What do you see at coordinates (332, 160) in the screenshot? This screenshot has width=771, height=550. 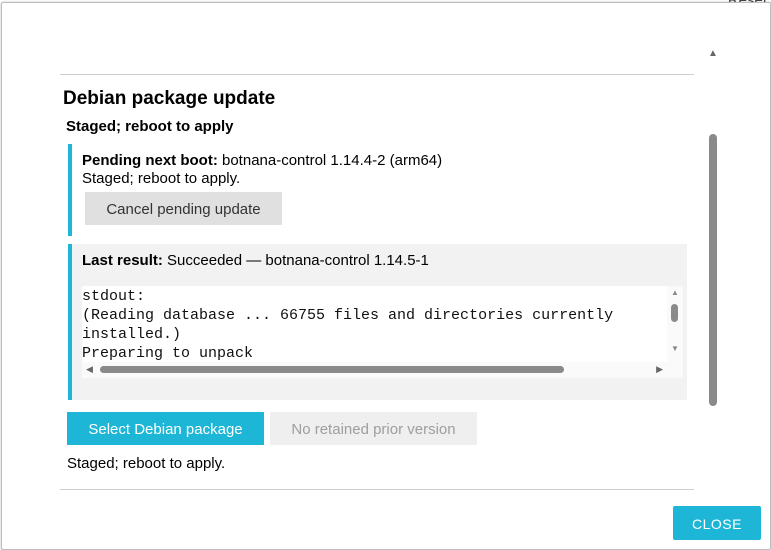 I see `pending-value: botnana-control 1.14.4-2 (arm64)` at bounding box center [332, 160].